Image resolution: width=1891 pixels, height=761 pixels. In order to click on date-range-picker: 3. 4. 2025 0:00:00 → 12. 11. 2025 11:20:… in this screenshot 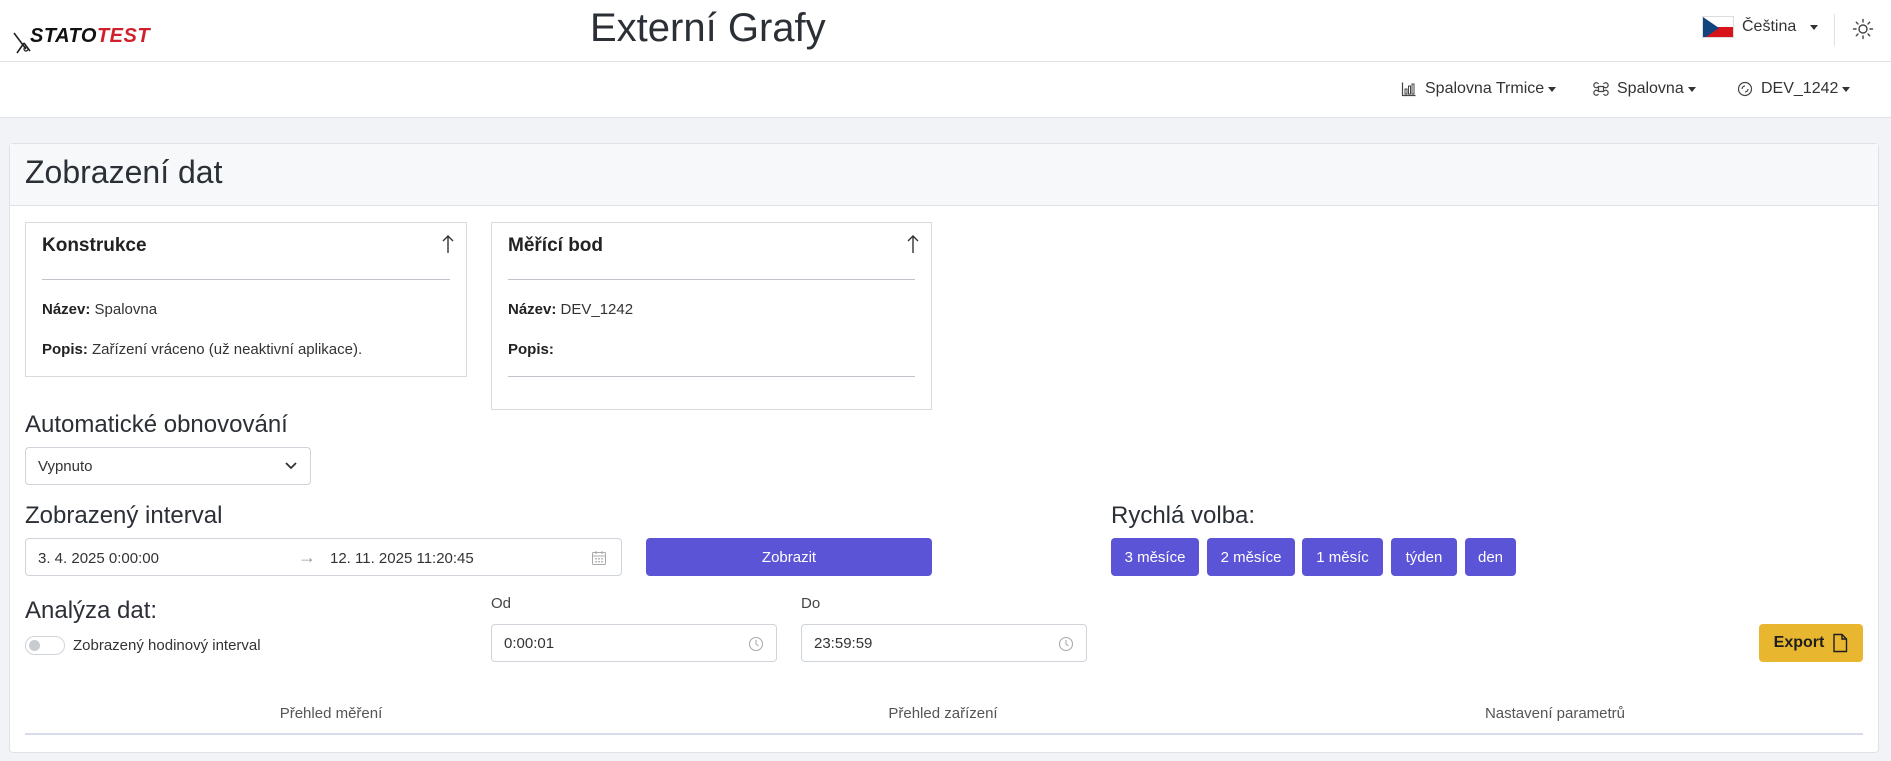, I will do `click(323, 557)`.